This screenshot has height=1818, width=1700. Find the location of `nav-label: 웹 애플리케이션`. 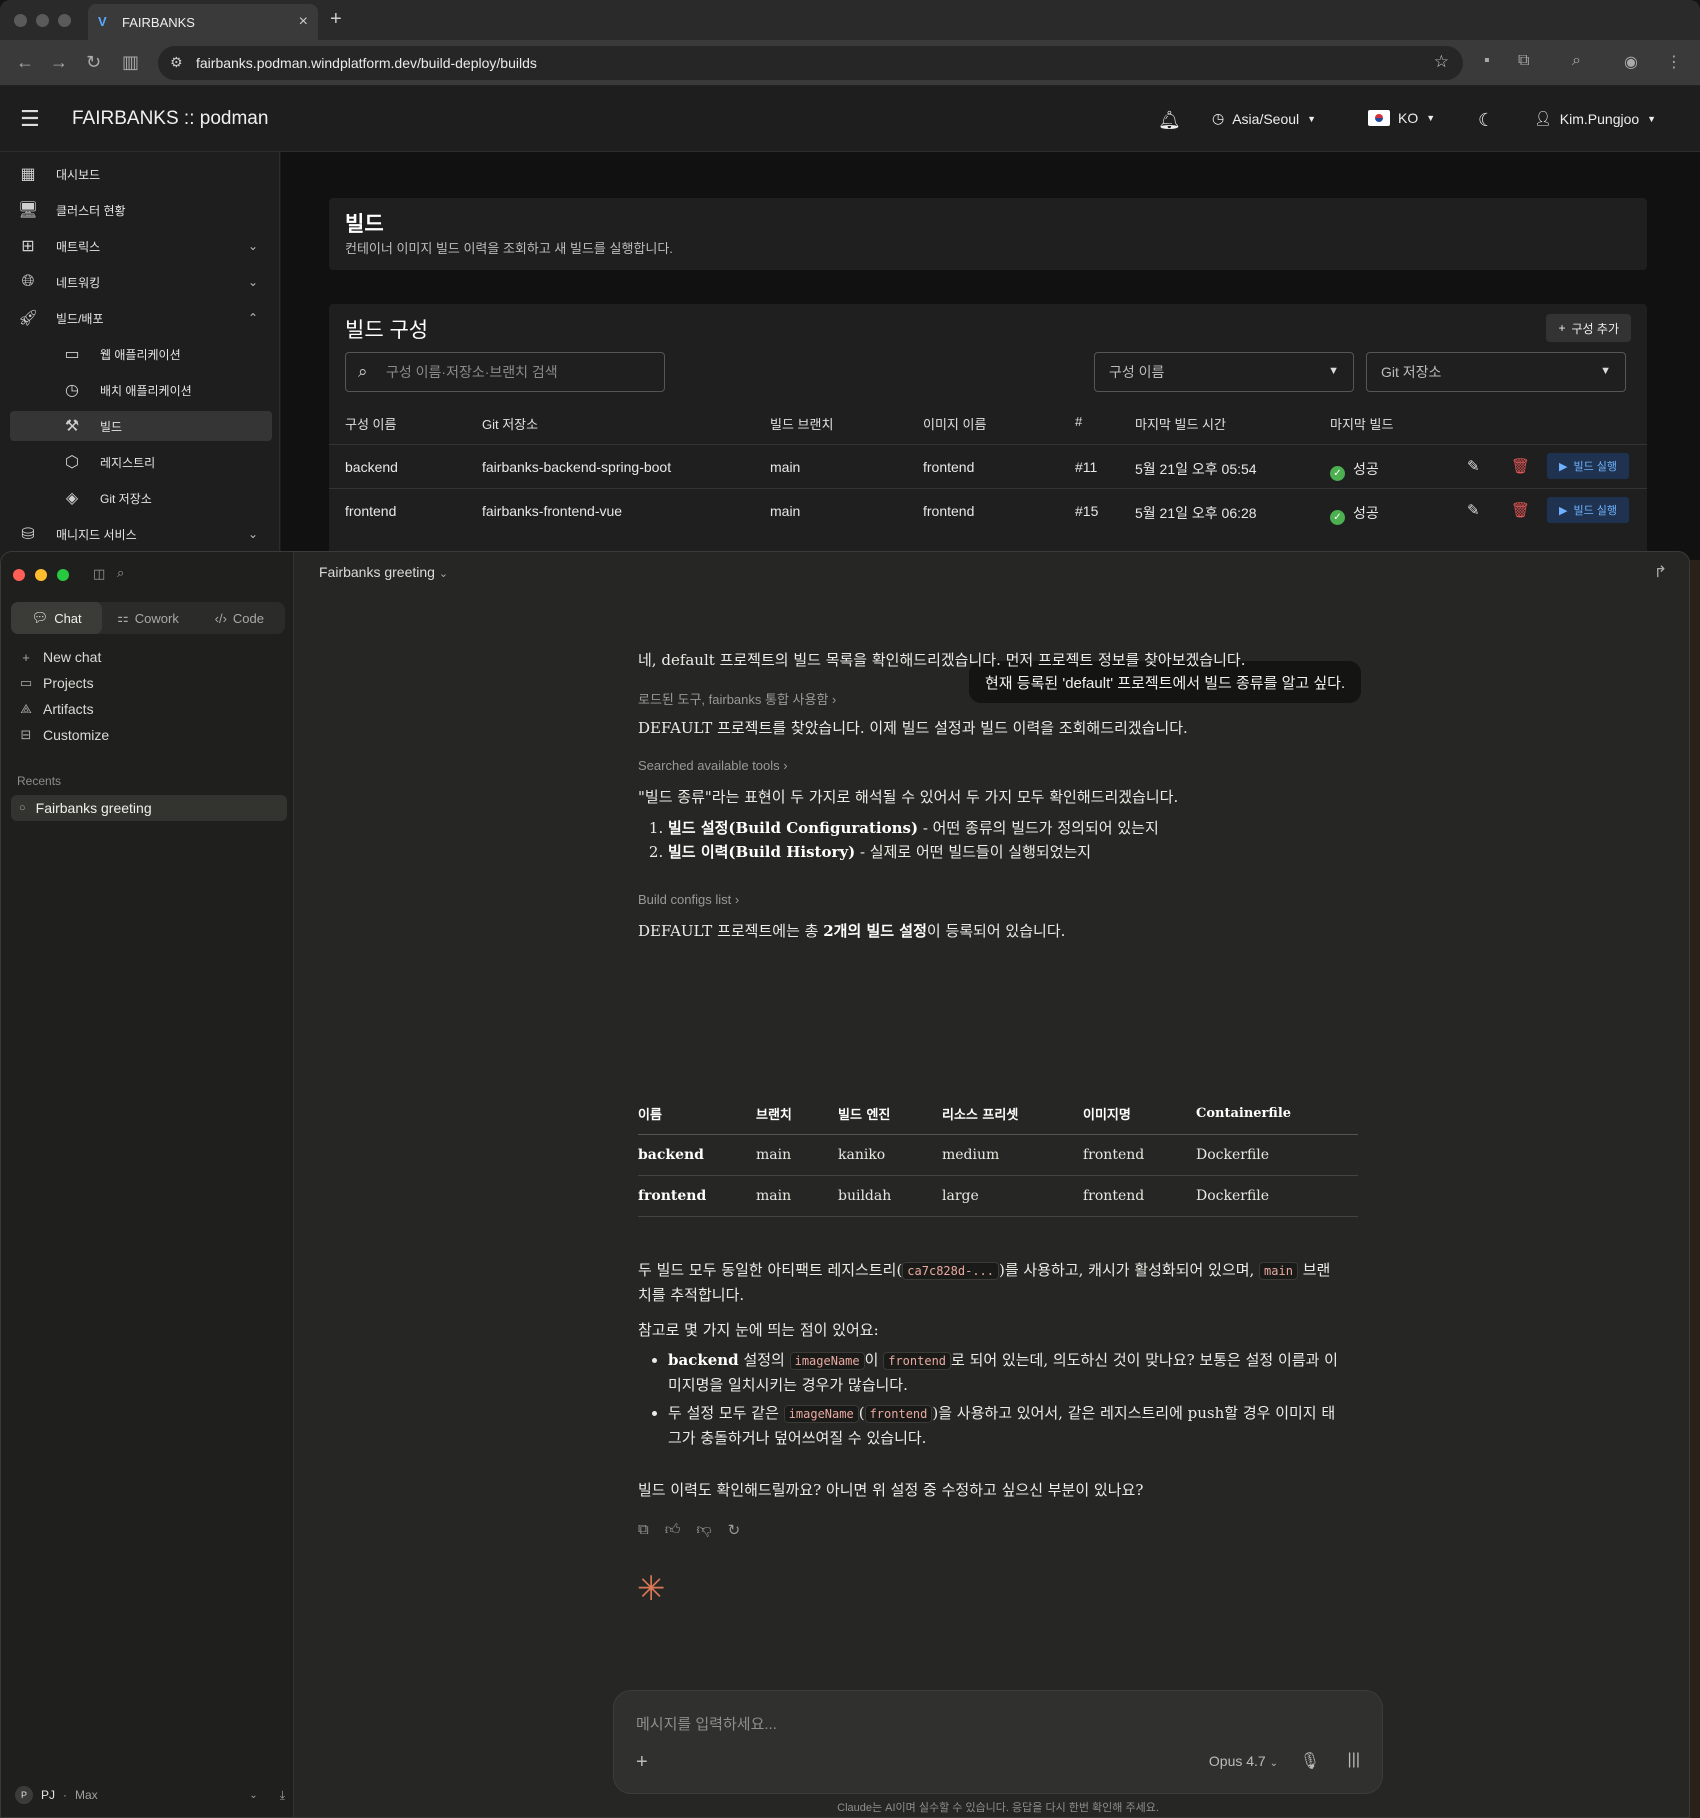

nav-label: 웹 애플리케이션 is located at coordinates (140, 354).